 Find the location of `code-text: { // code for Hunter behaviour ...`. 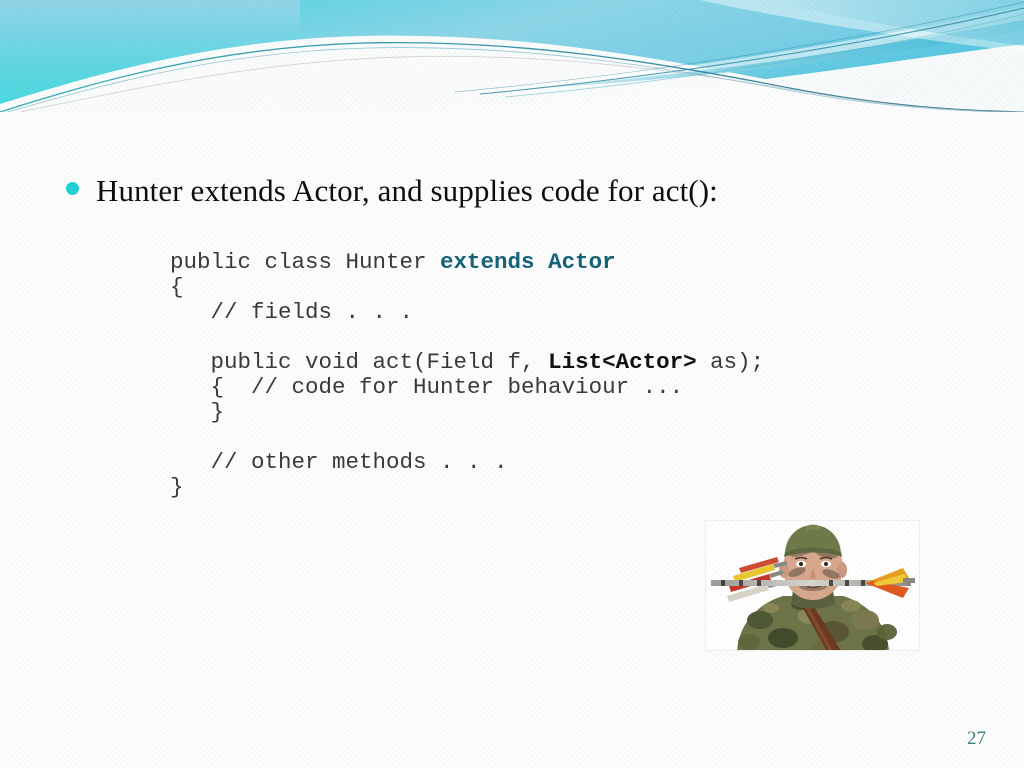

code-text: { // code for Hunter behaviour ... is located at coordinates (427, 387).